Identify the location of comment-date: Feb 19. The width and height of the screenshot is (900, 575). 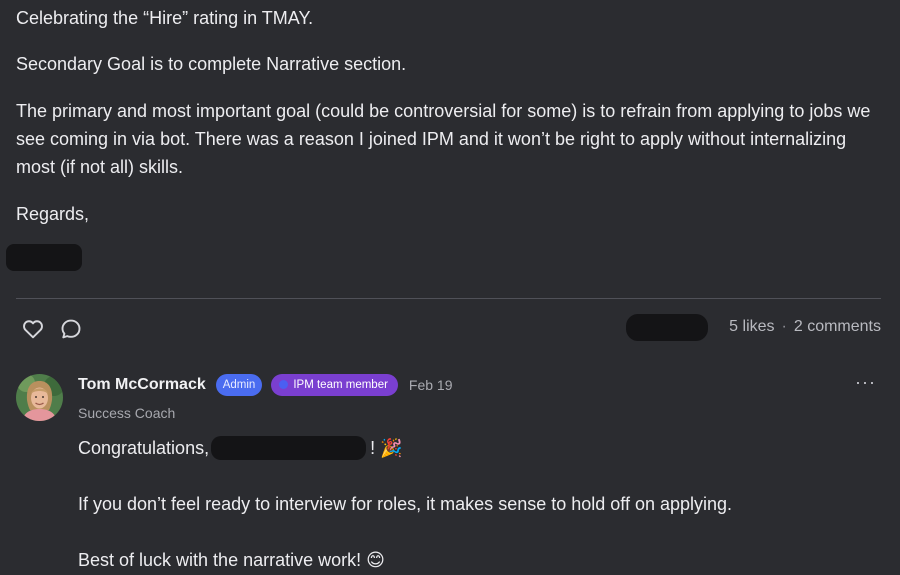
(430, 385).